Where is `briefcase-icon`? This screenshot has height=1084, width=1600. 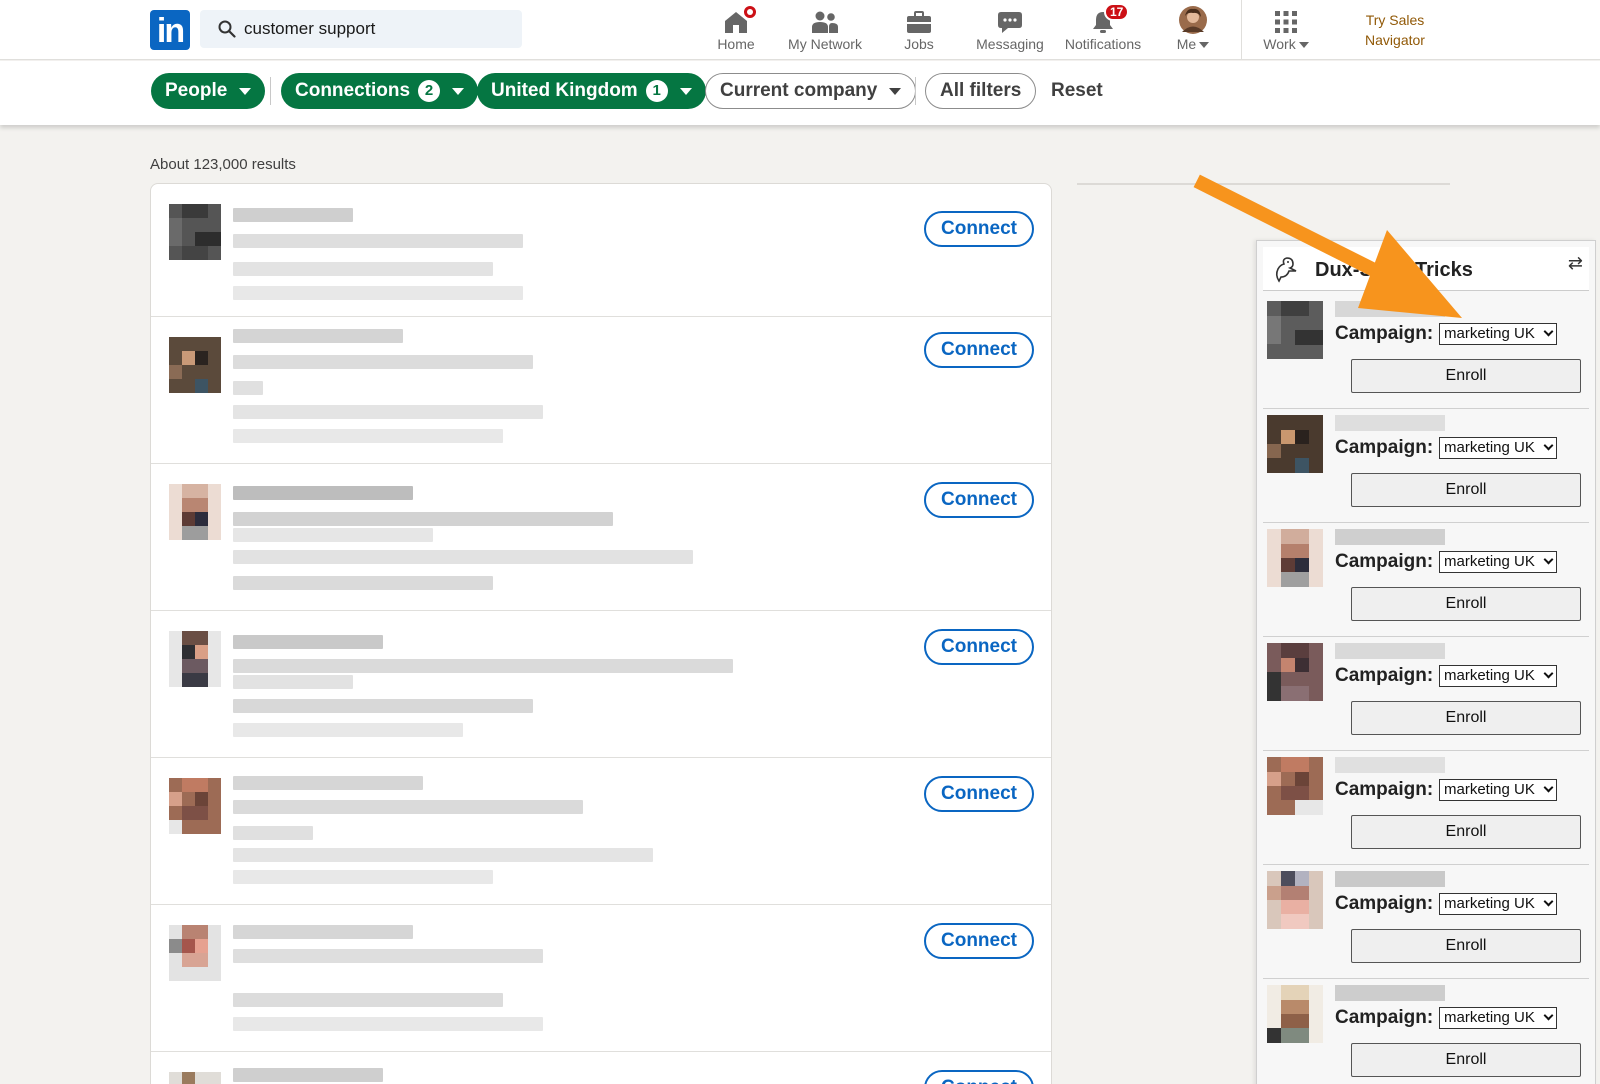 briefcase-icon is located at coordinates (919, 22).